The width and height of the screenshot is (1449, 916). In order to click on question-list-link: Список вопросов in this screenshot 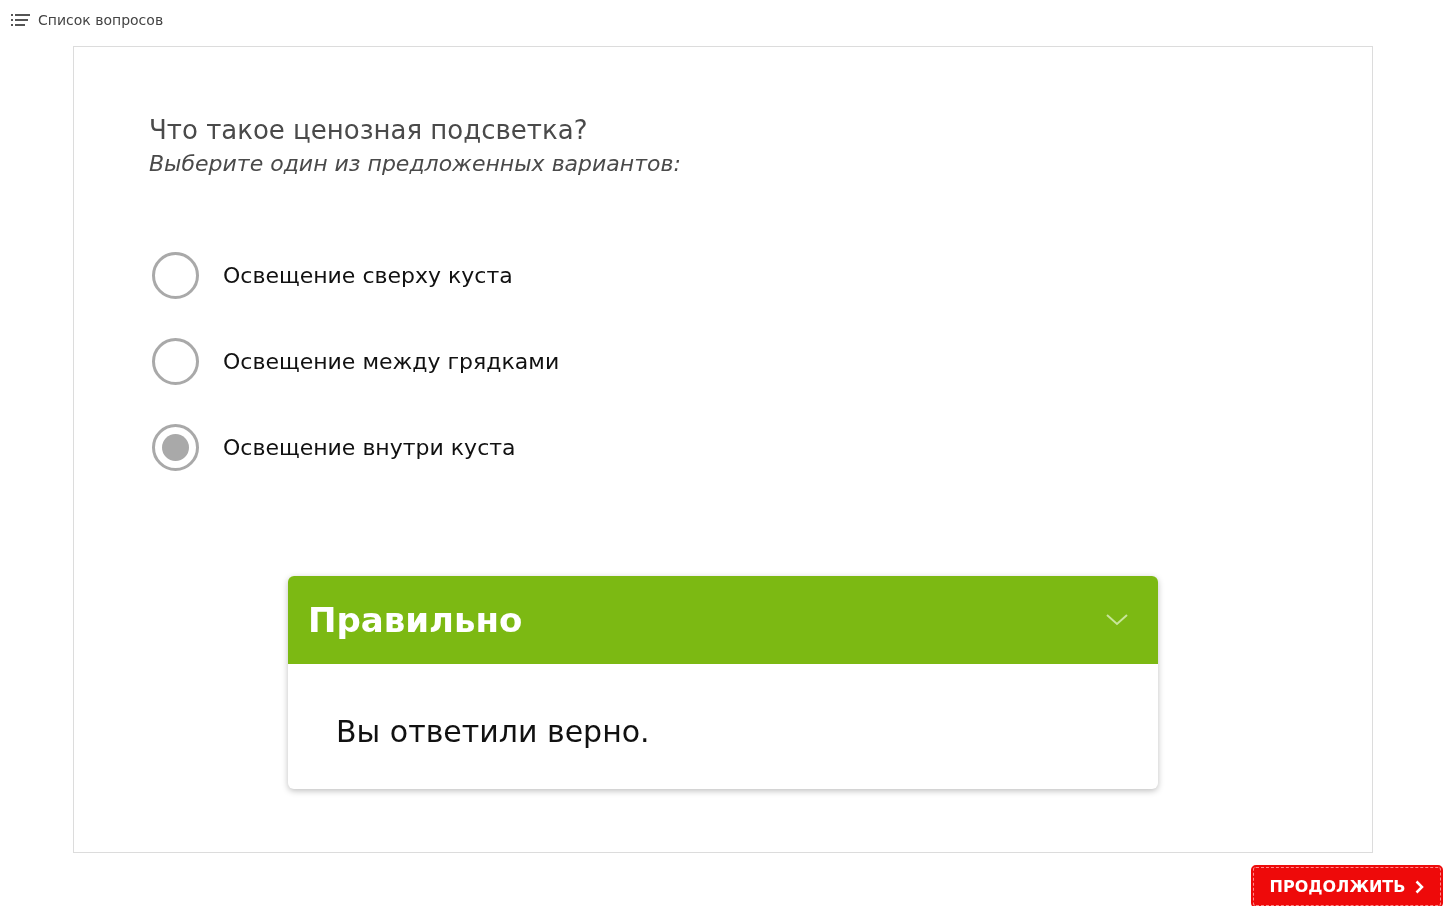, I will do `click(87, 20)`.